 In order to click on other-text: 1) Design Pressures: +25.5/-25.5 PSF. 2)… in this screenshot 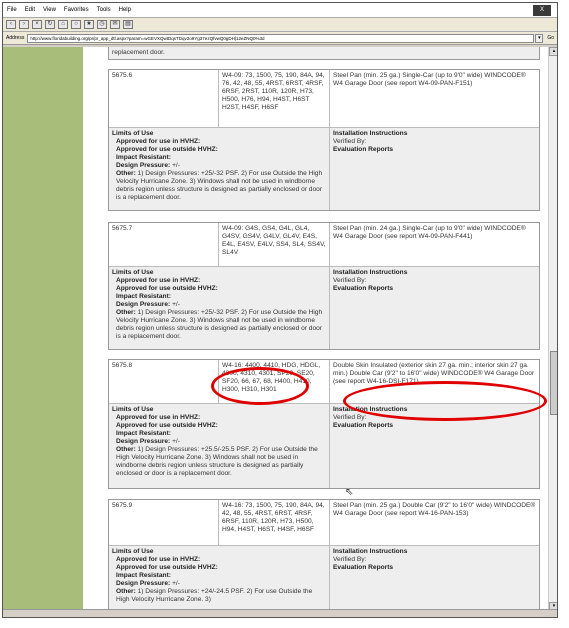, I will do `click(217, 461)`.